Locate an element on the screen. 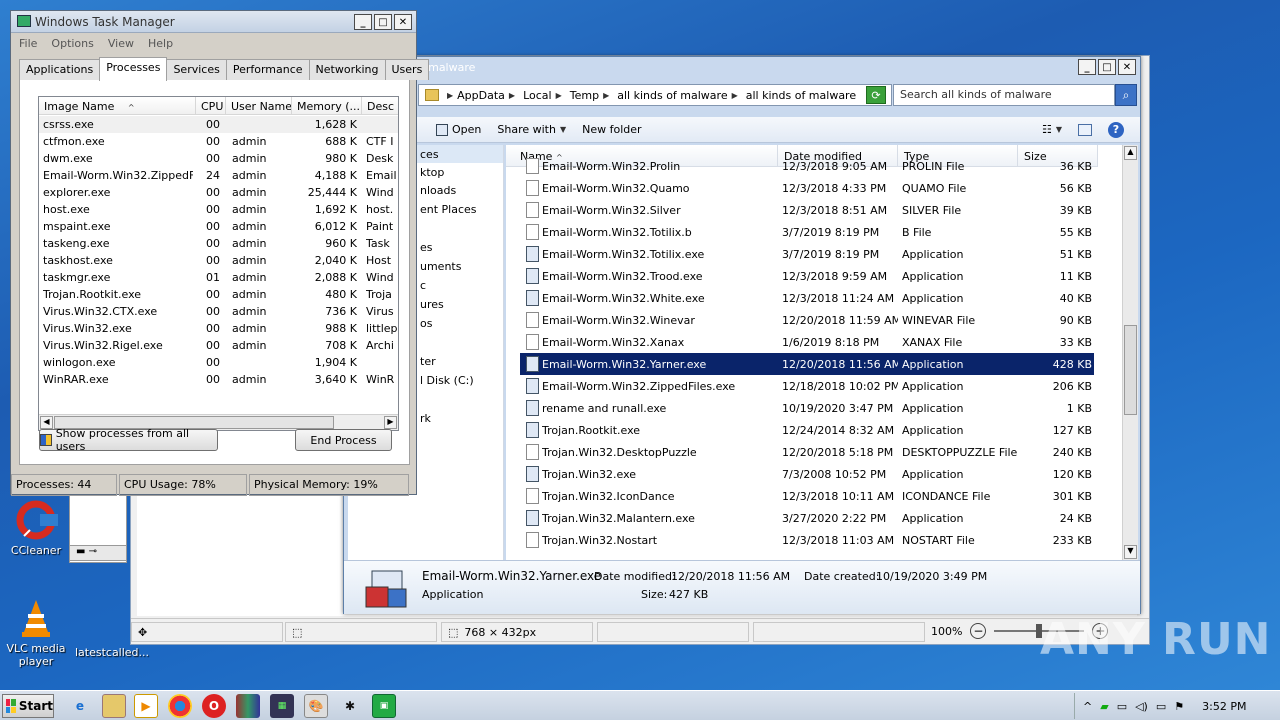 Image resolution: width=1280 pixels, height=720 pixels. search-input: Search all kinds of malware is located at coordinates (1004, 95).